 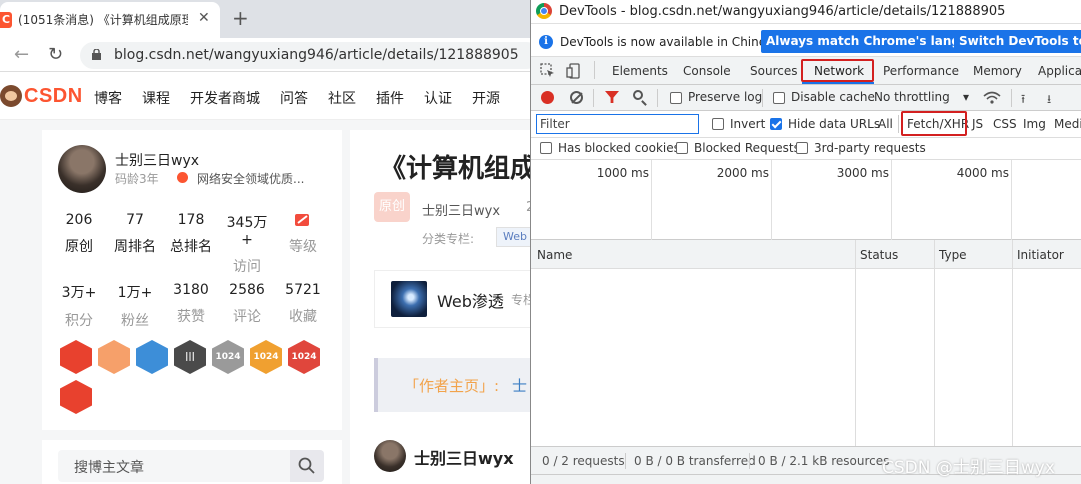 I want to click on throttling-select: No throttling, so click(x=912, y=97).